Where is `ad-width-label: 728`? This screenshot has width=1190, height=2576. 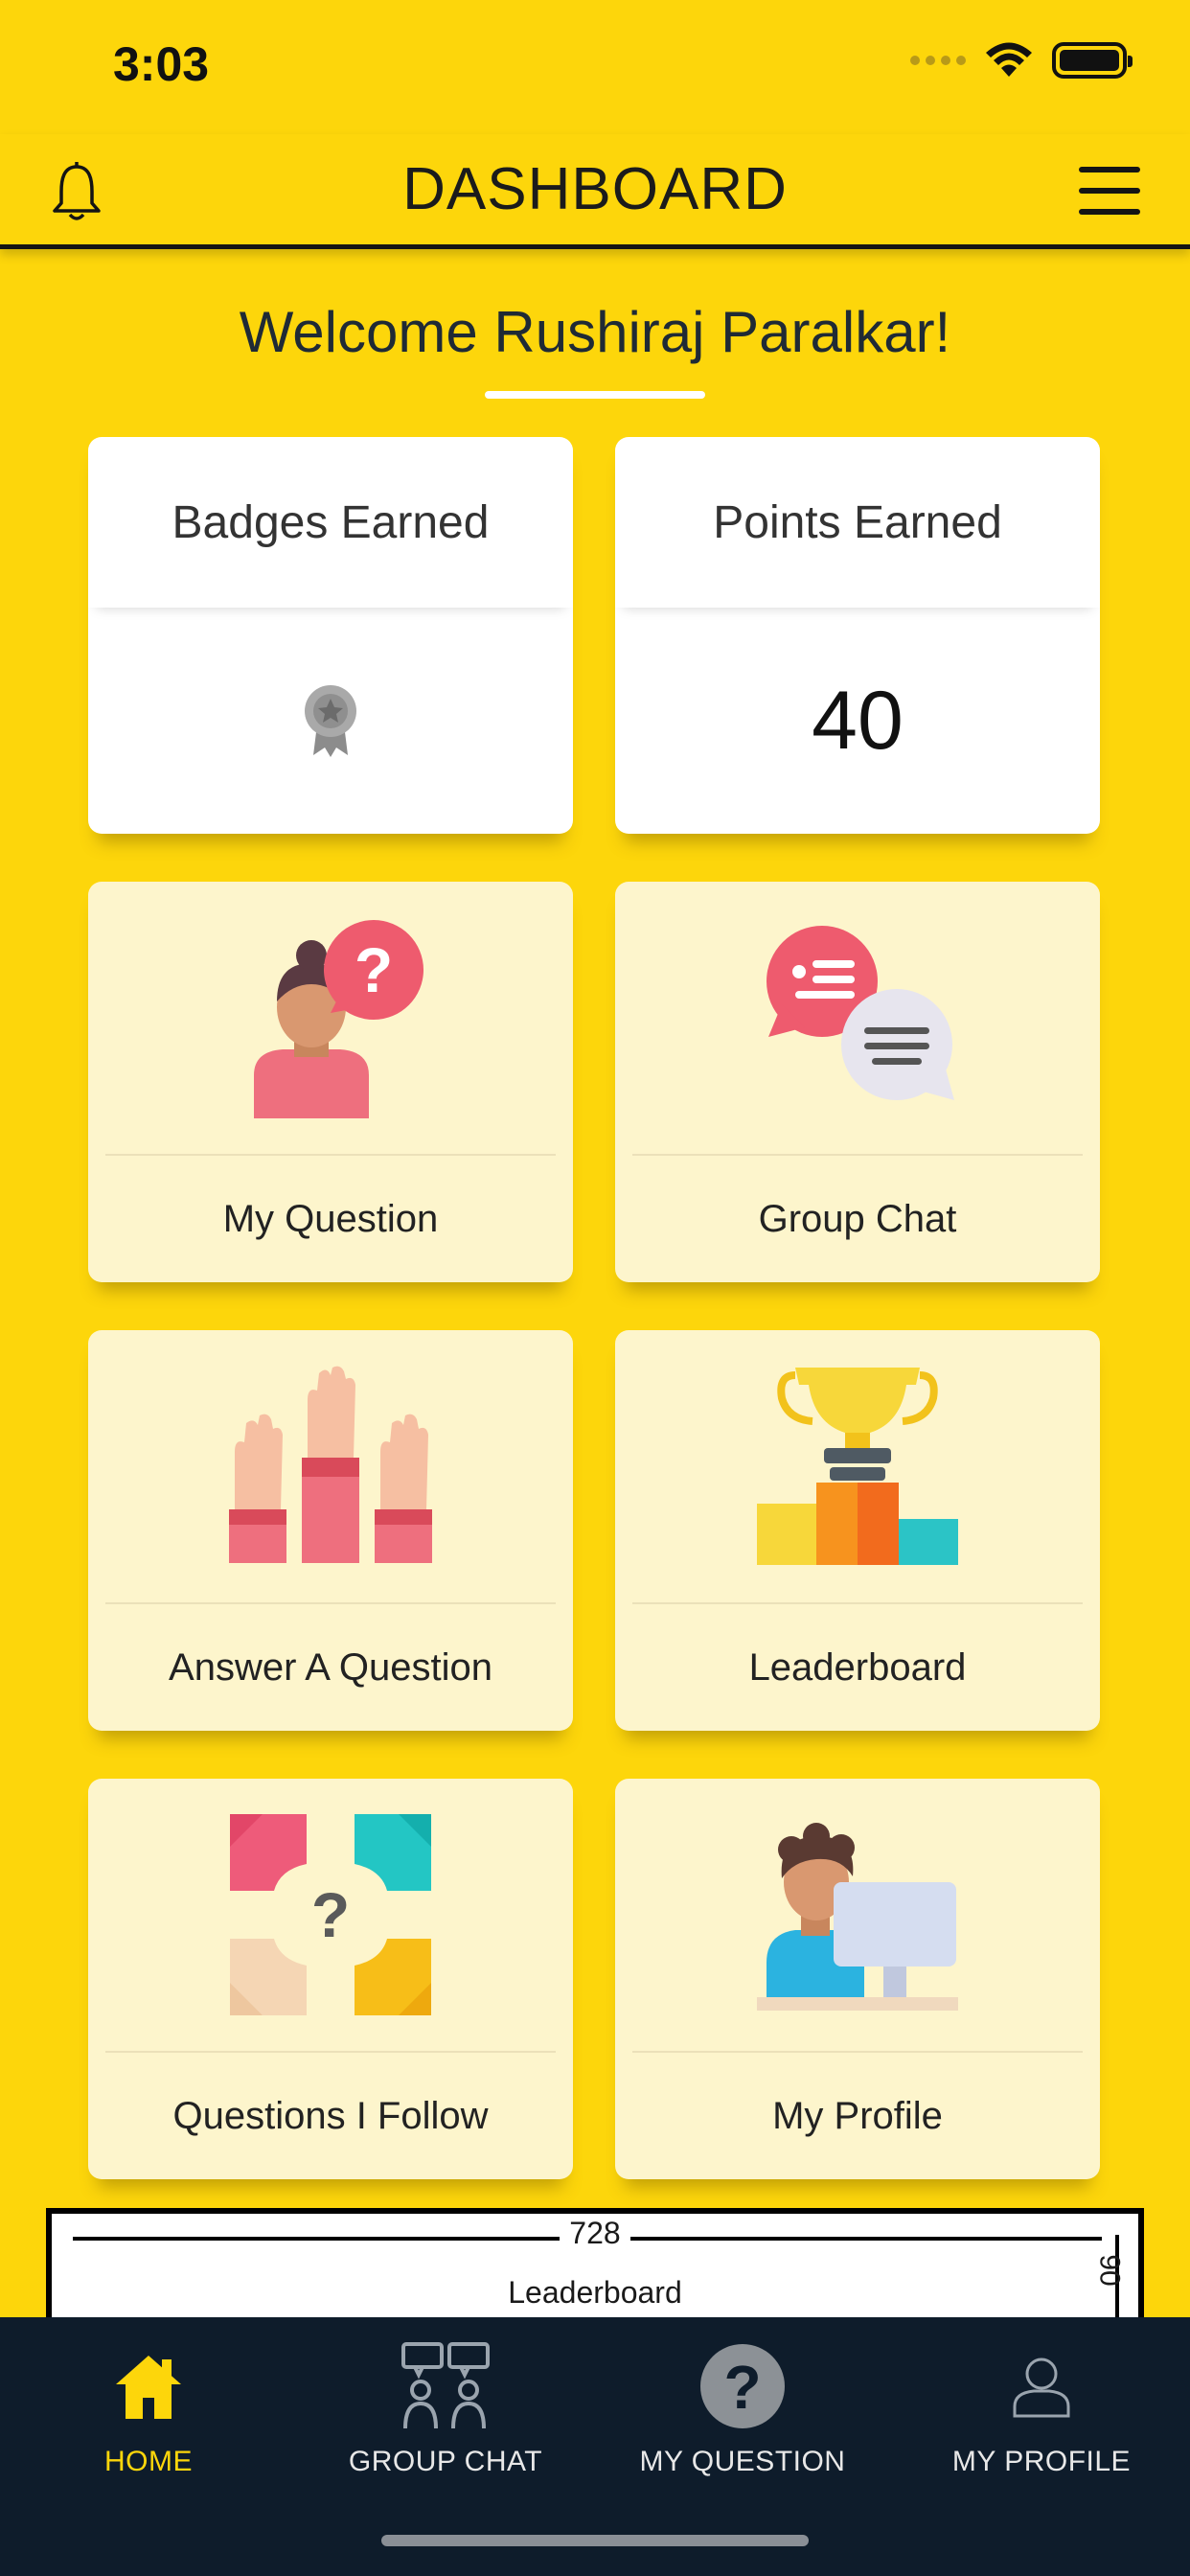 ad-width-label: 728 is located at coordinates (595, 2233).